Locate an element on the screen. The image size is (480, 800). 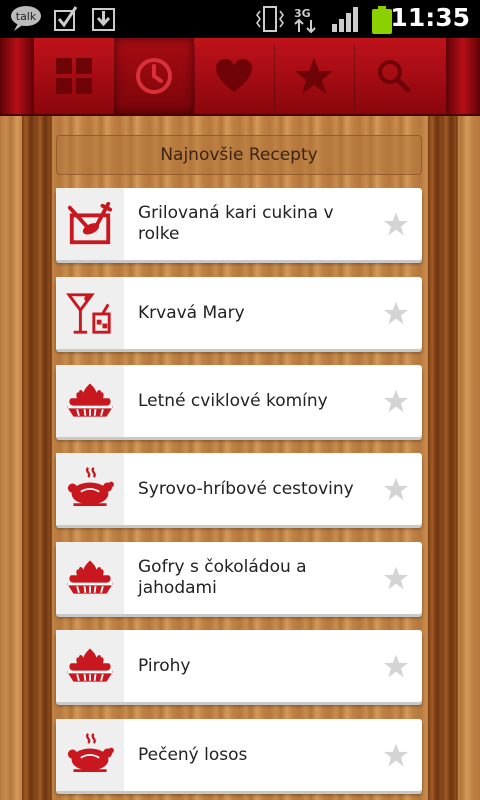
tab-top-rated is located at coordinates (314, 76).